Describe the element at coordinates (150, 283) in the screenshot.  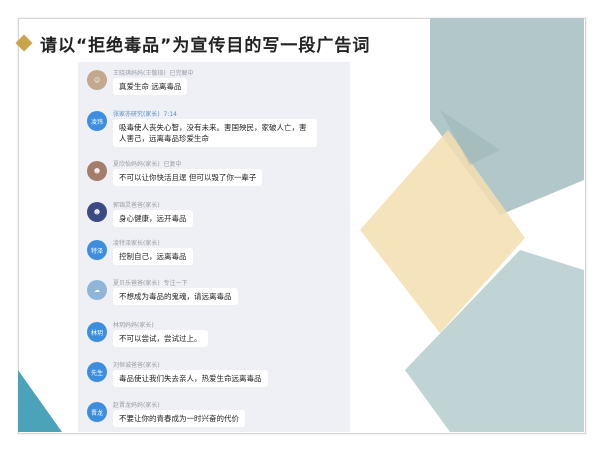
I see `sender-name: 夏贝乐爸爸(家长) 专注一下` at that location.